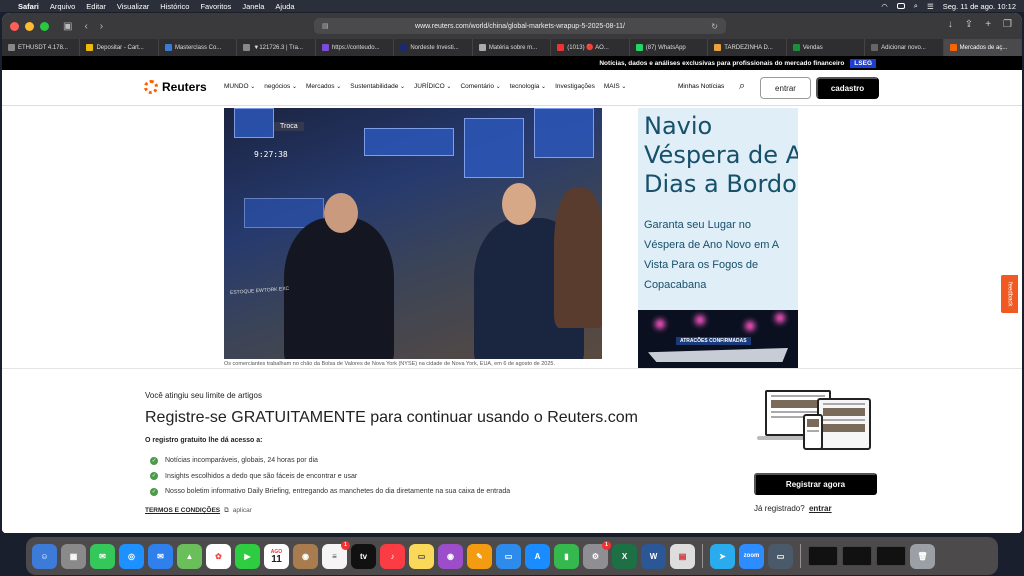  Describe the element at coordinates (785, 88) in the screenshot. I see `login-button: entrar` at that location.